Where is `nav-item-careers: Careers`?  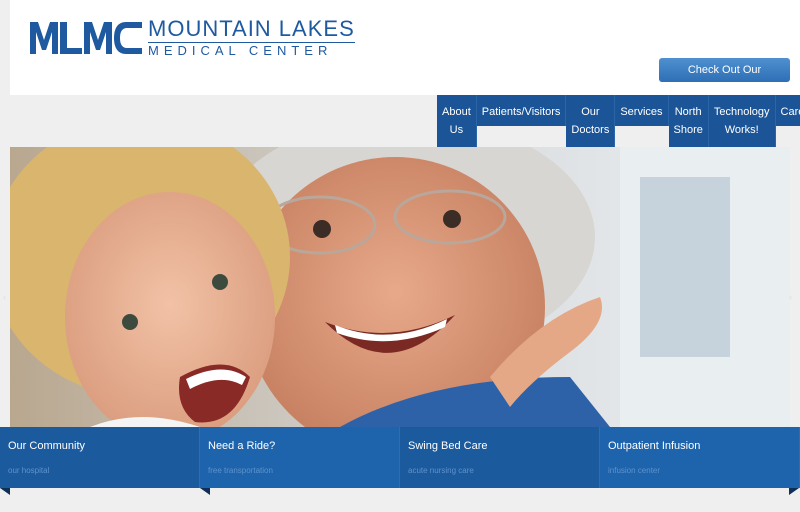 nav-item-careers: Careers is located at coordinates (787, 110).